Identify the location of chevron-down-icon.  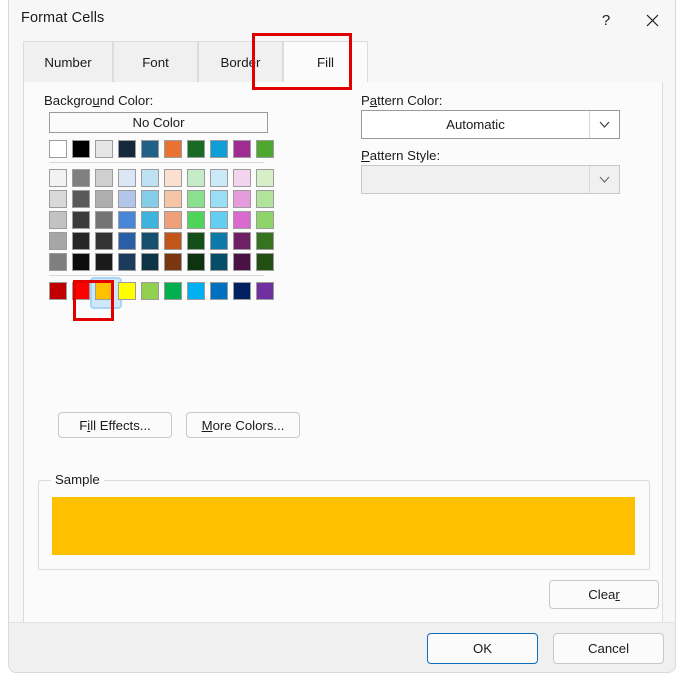
(604, 124).